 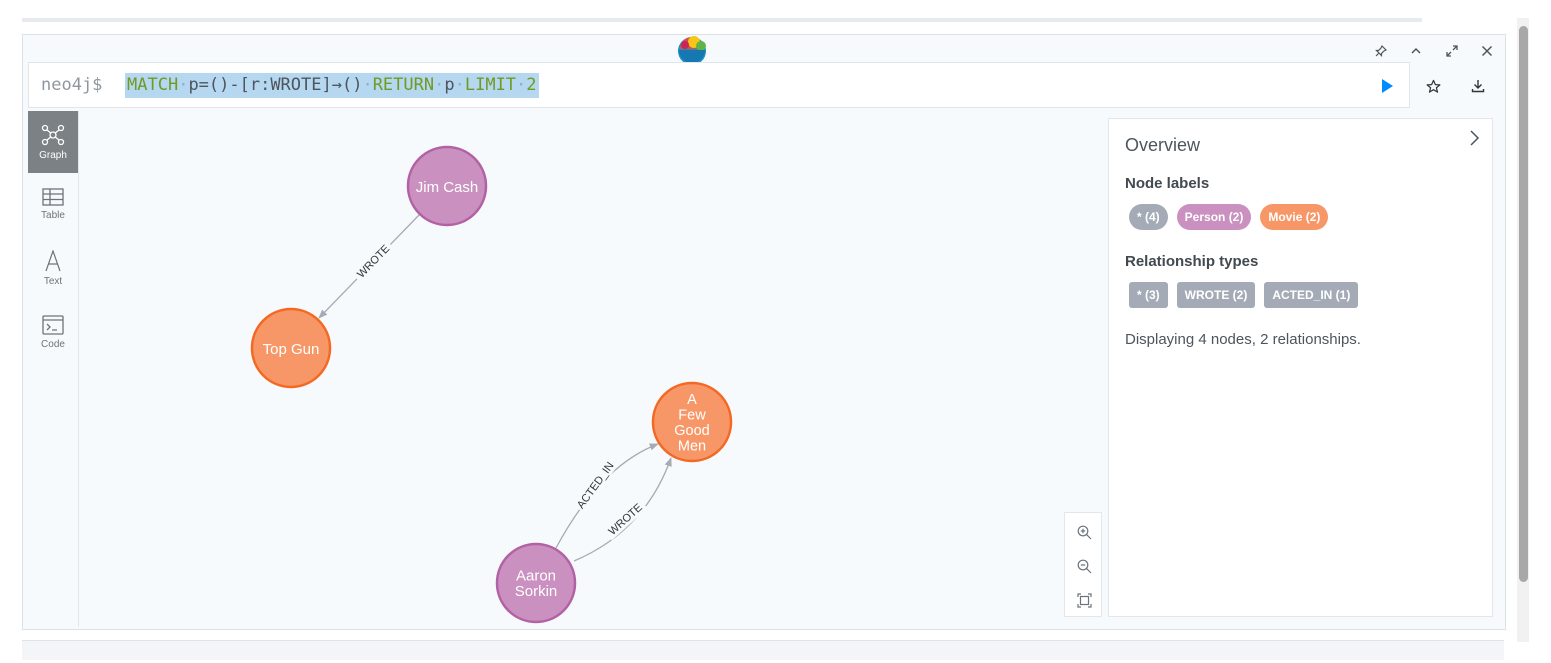 I want to click on run-button, so click(x=1387, y=86).